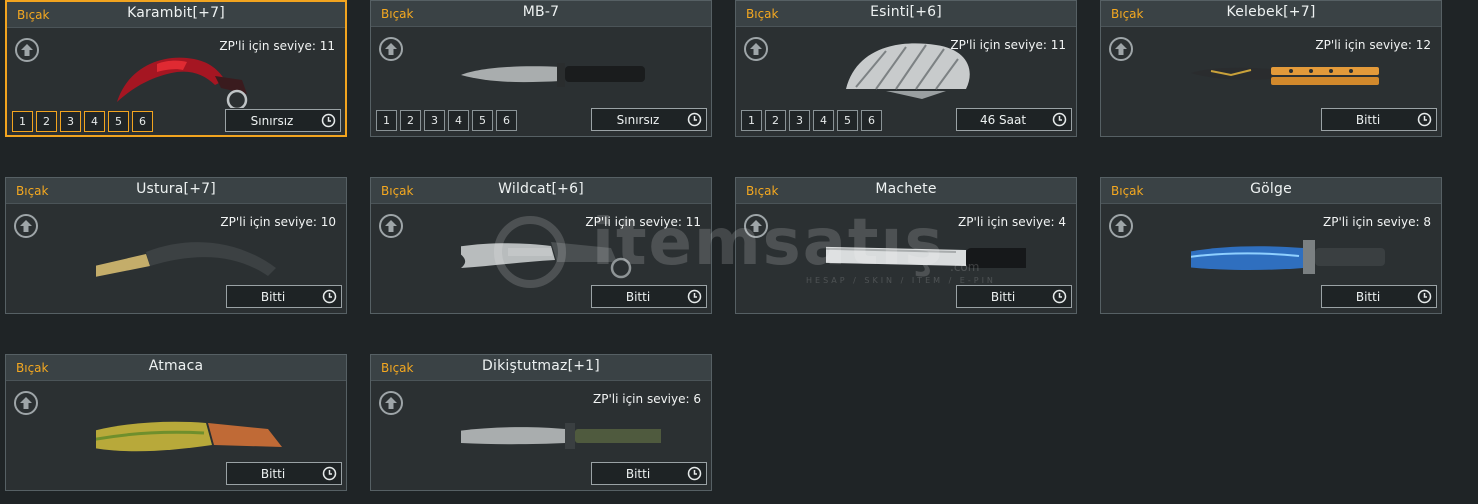 This screenshot has width=1478, height=504. I want to click on card-header: Bıçak Wildcat[+6], so click(541, 191).